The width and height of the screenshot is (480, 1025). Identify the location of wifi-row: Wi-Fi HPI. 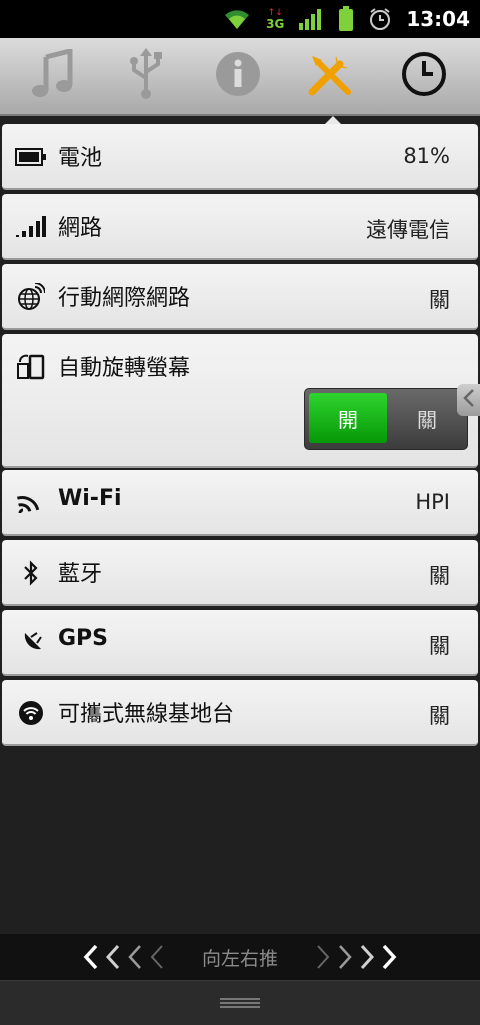
(240, 503).